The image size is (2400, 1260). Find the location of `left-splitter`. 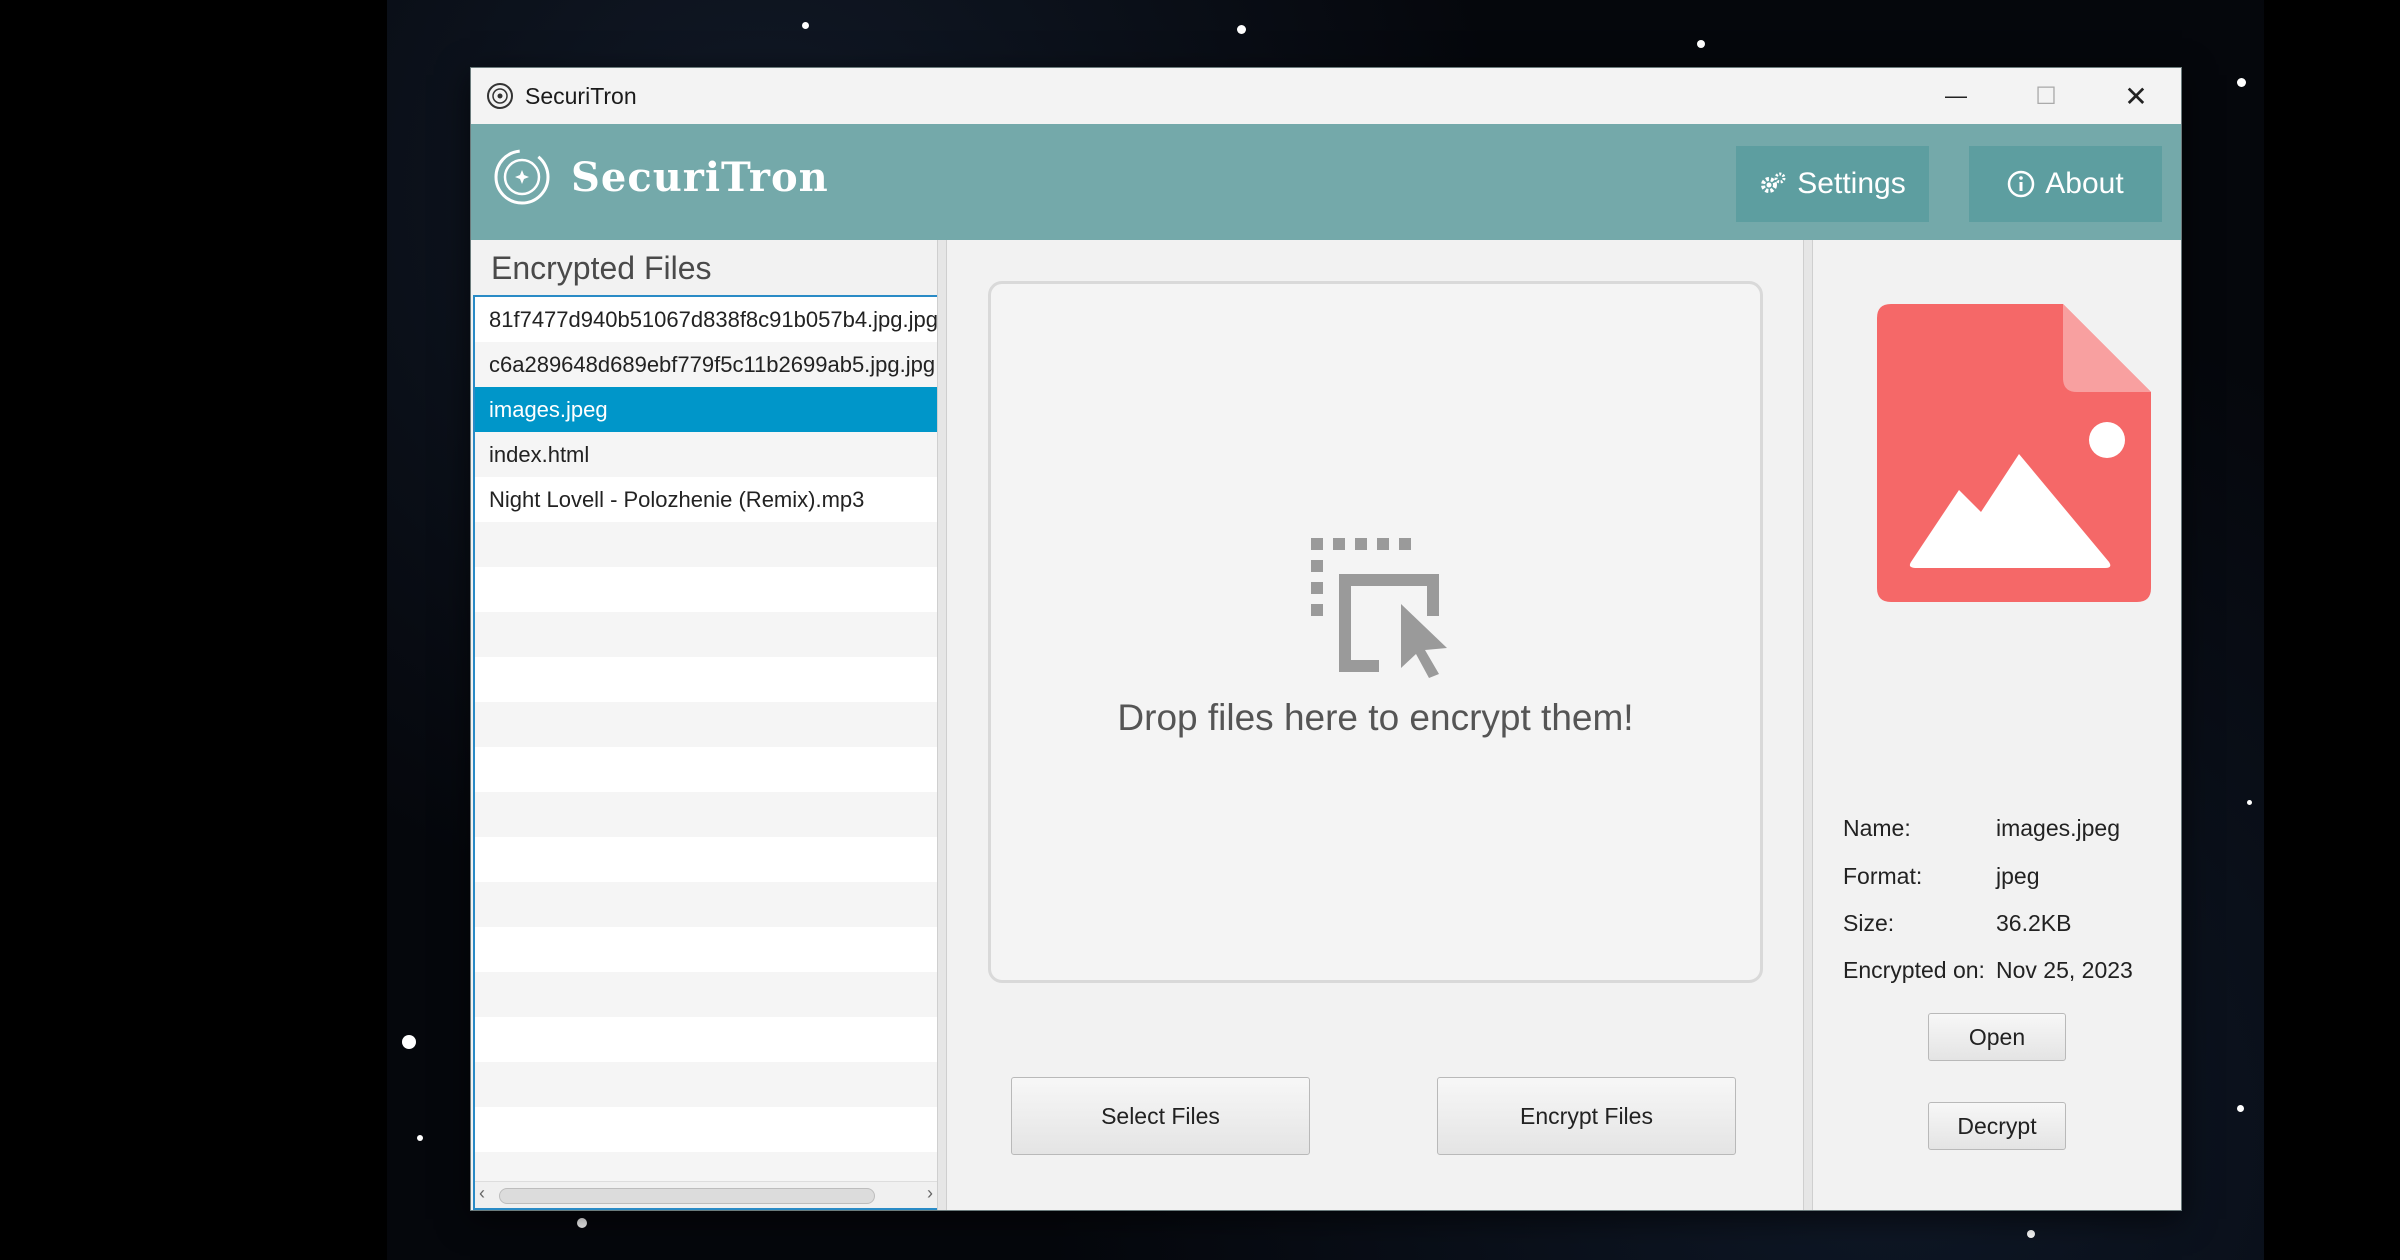

left-splitter is located at coordinates (942, 725).